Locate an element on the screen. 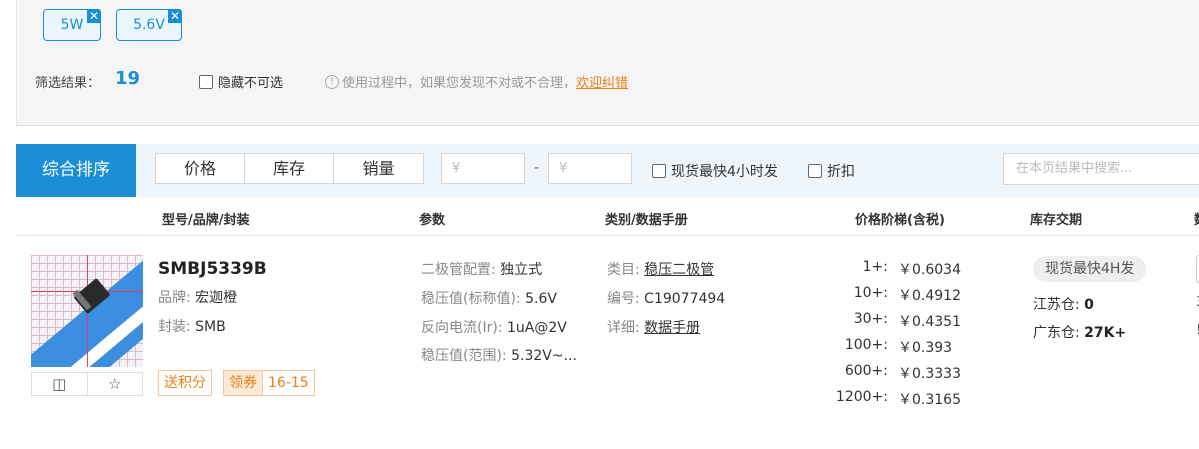  fast-ship-checkbox: 现货最快4小时发 is located at coordinates (715, 171).